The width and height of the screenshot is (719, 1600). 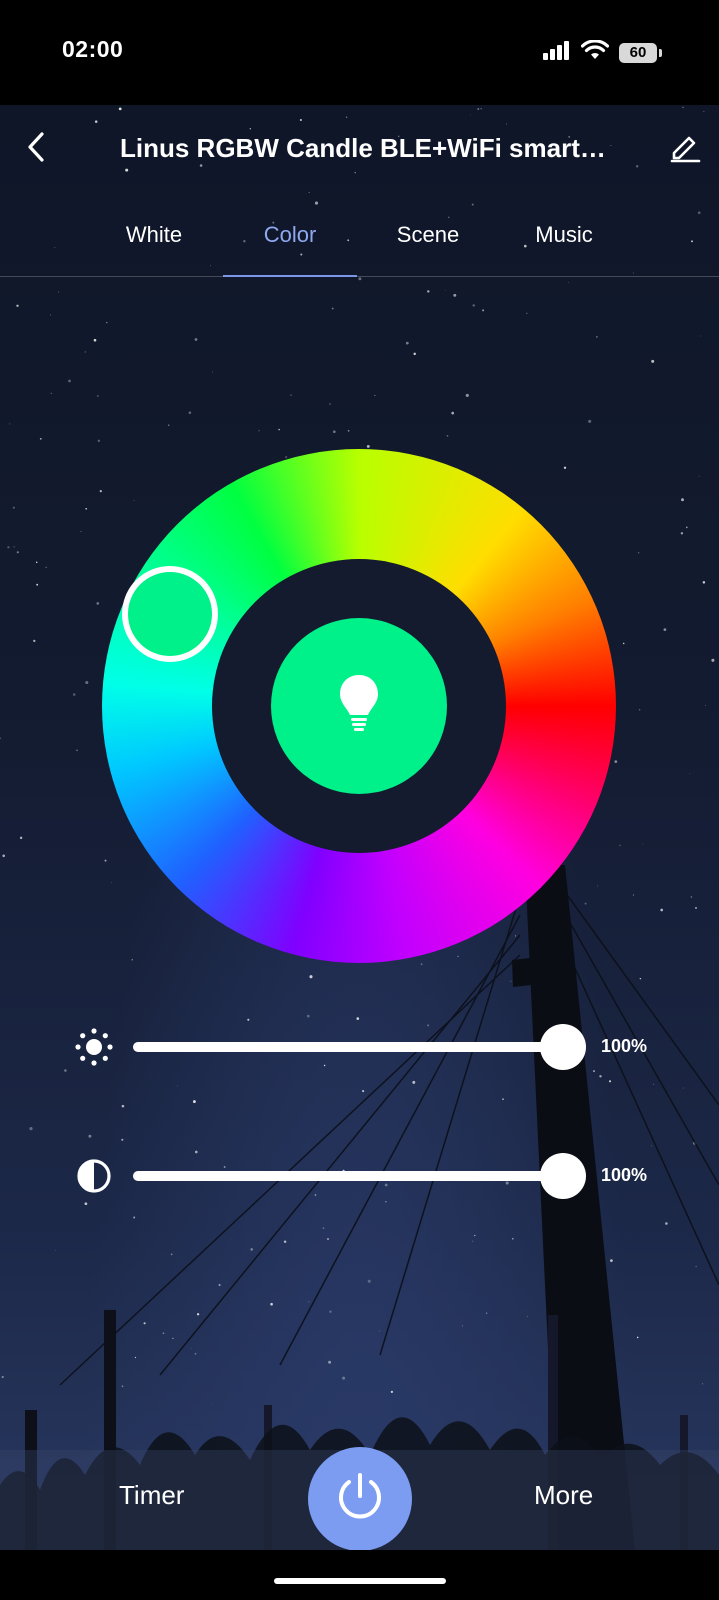 I want to click on mode-tabs: White Color Scene Music, so click(x=359, y=243).